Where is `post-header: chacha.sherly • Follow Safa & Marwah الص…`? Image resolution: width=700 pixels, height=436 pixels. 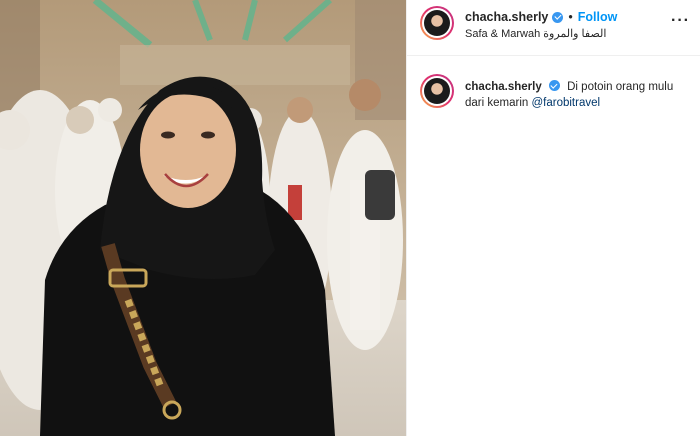
post-header: chacha.sherly • Follow Safa & Marwah الص… is located at coordinates (553, 28).